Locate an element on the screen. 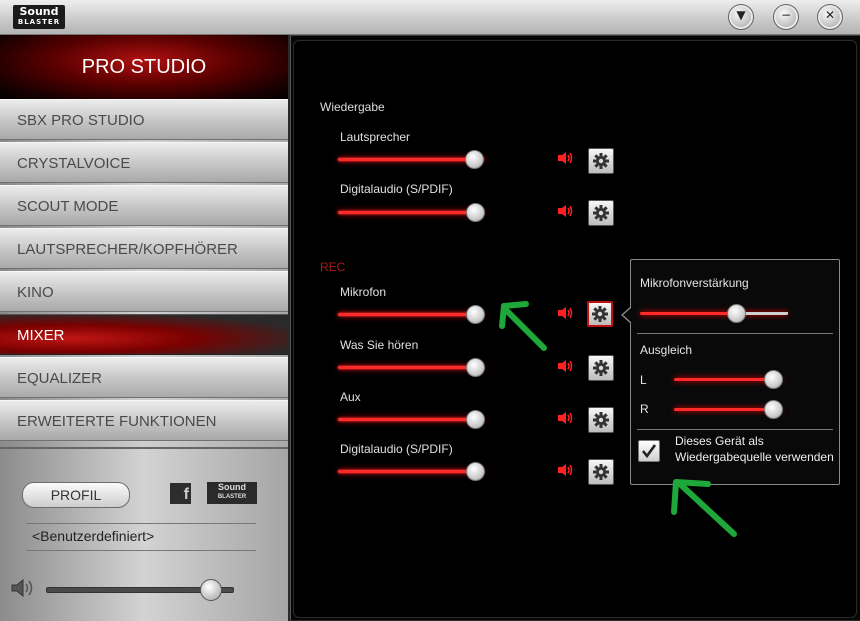 This screenshot has height=621, width=860. balance-left-slider is located at coordinates (729, 379).